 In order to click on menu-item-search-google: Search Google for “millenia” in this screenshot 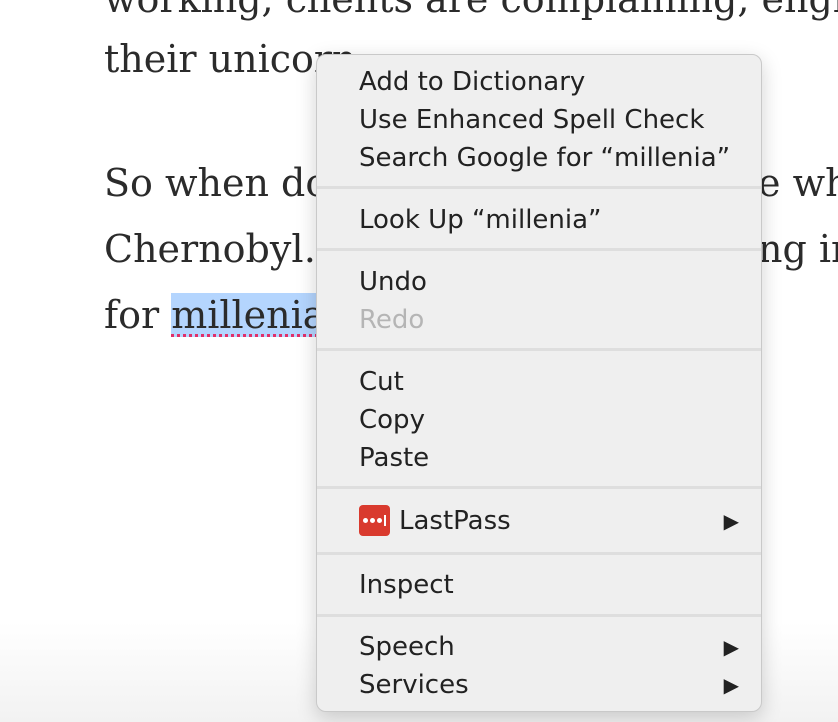, I will do `click(539, 158)`.